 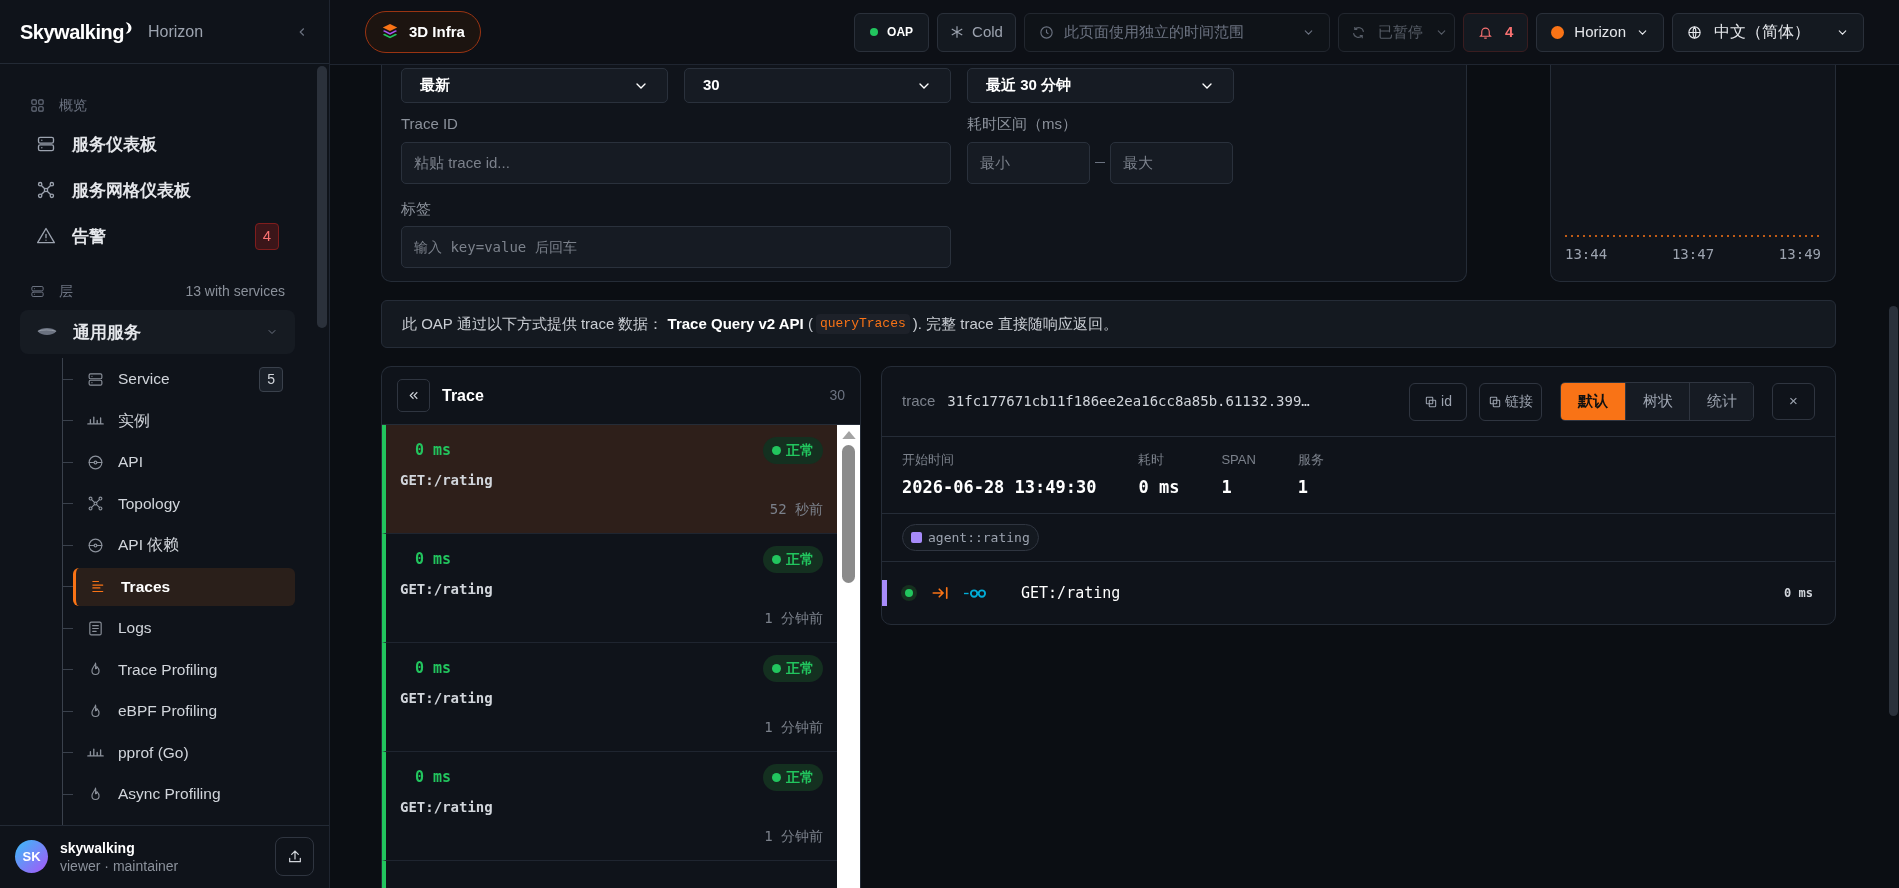 I want to click on bell-icon, so click(x=1485, y=32).